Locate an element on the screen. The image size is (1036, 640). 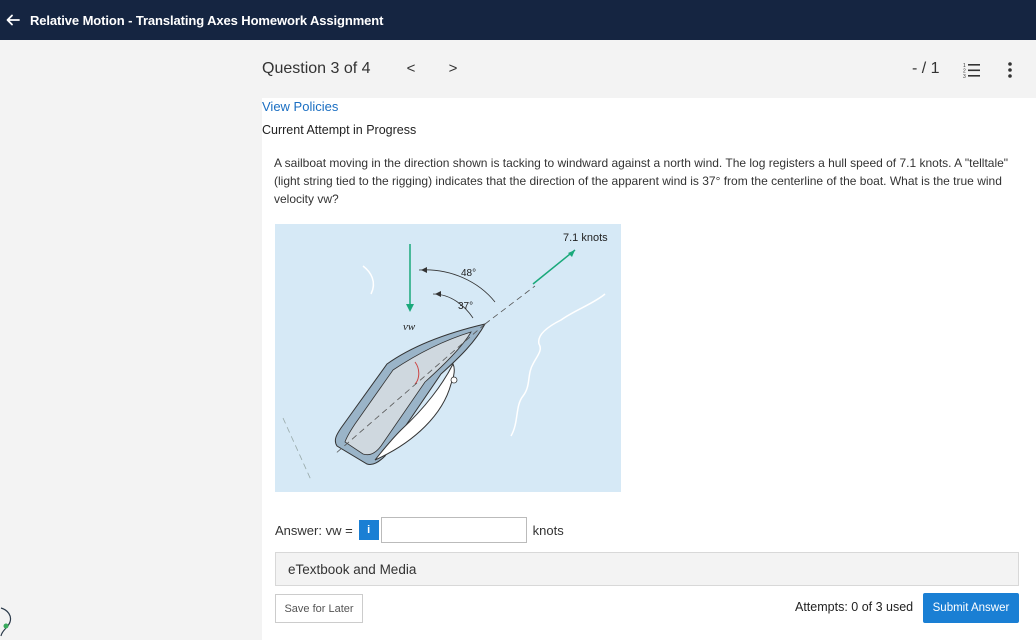
arrow-left-icon is located at coordinates (13, 20).